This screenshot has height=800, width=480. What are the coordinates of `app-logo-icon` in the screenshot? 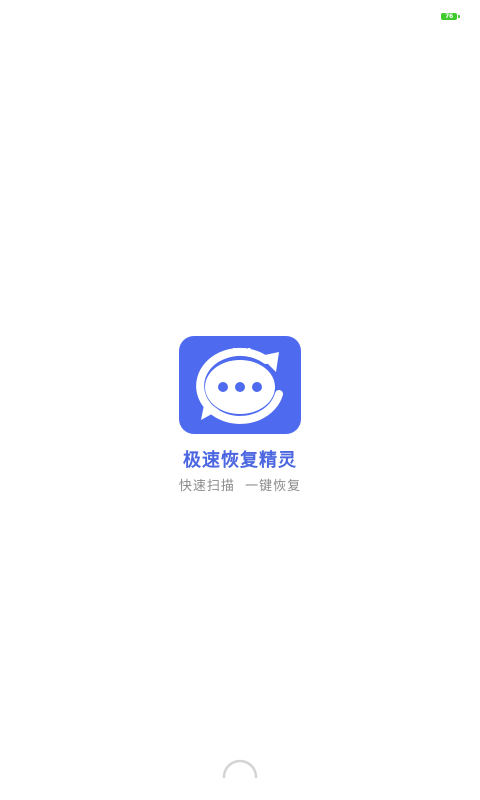 It's located at (240, 385).